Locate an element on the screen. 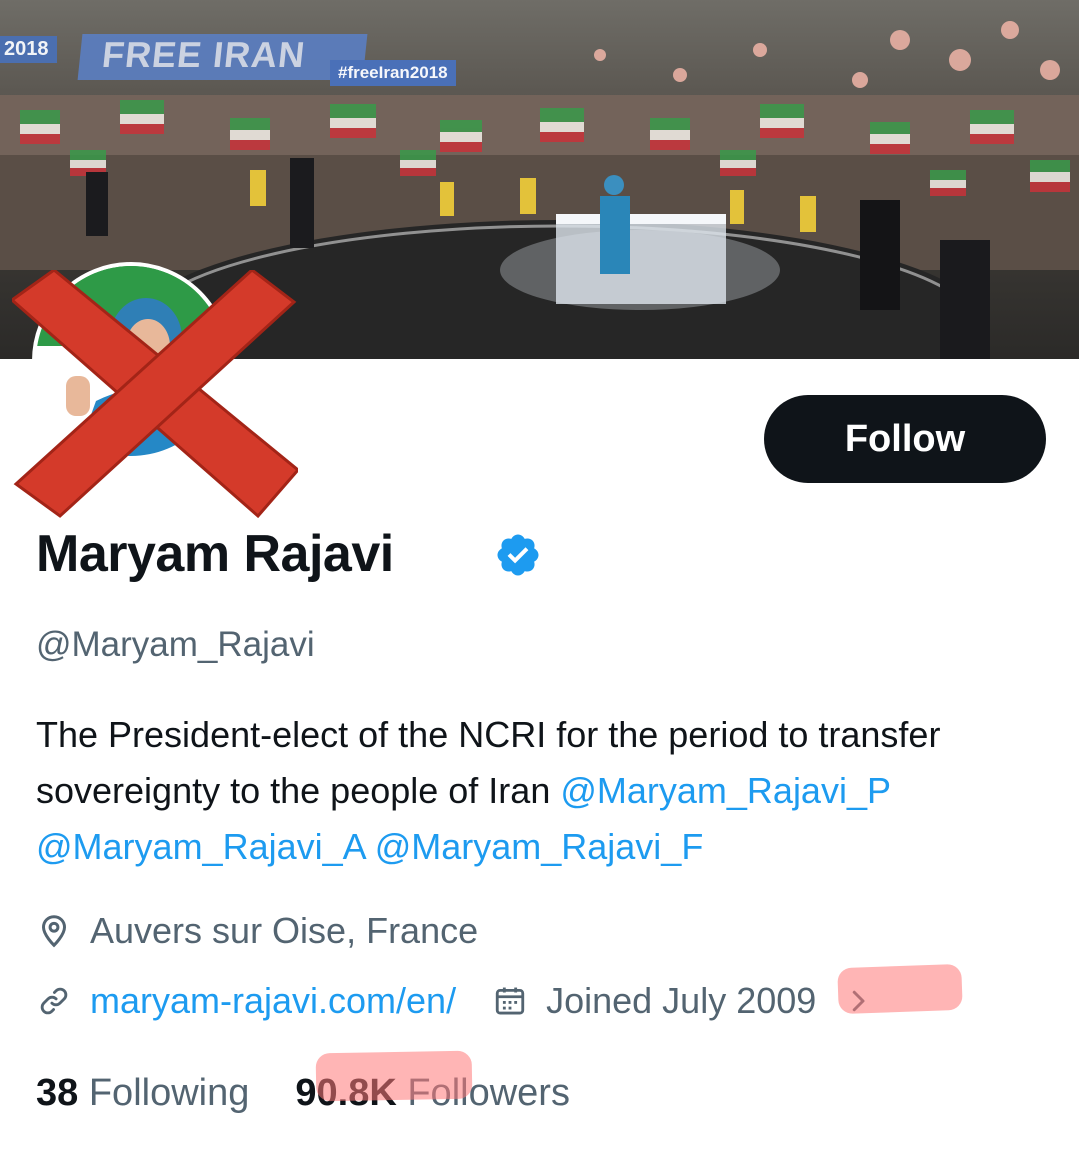 Image resolution: width=1079 pixels, height=1152 pixels. bio-mention-f: @Maryam_Rajavi_F is located at coordinates (539, 846).